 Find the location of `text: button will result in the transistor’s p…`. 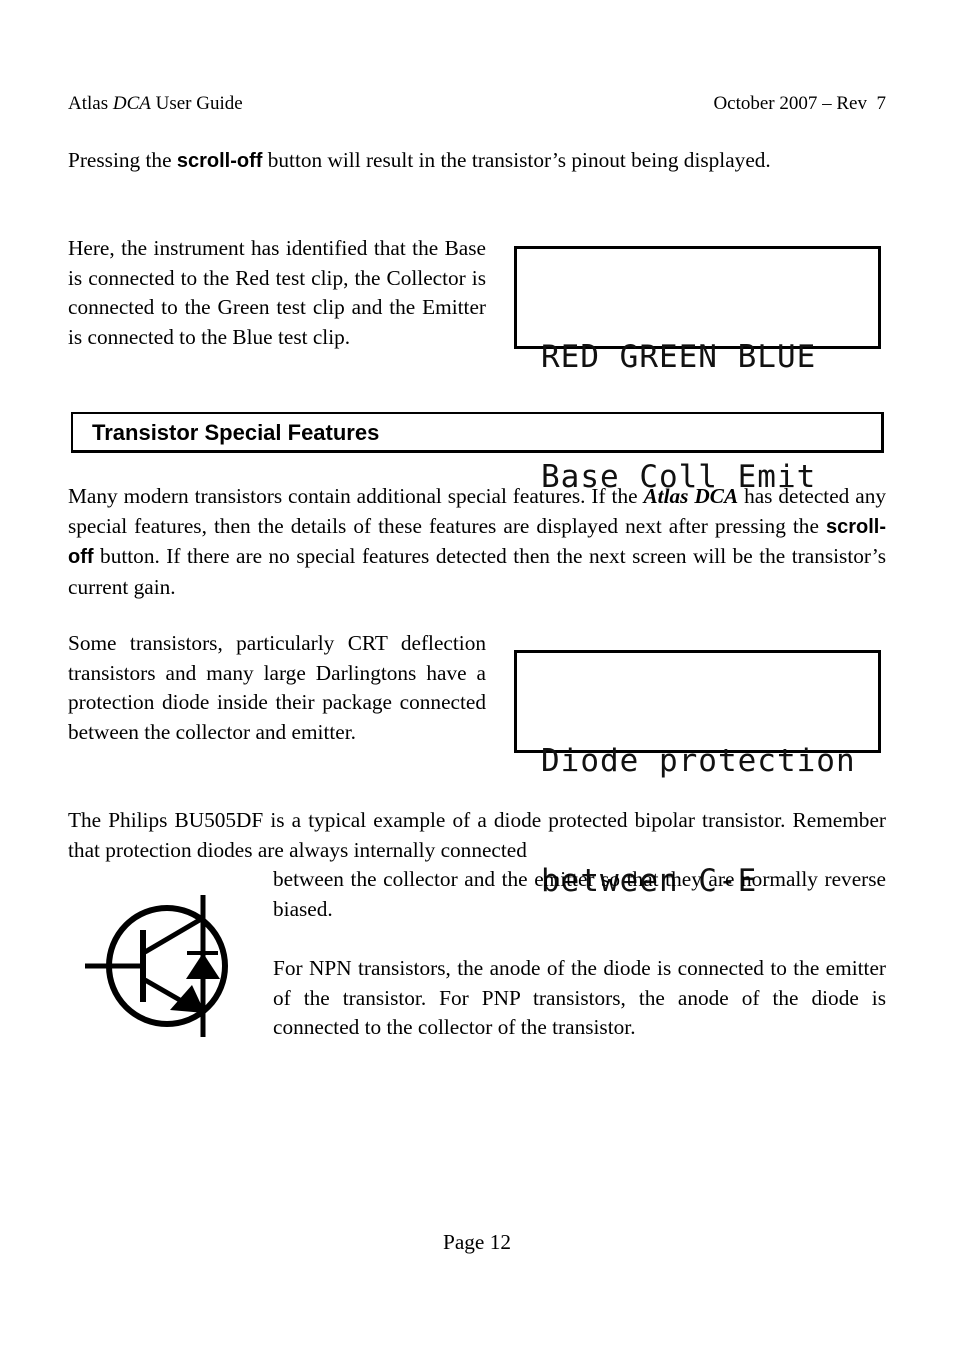

text: button will result in the transistor’s p… is located at coordinates (516, 160).